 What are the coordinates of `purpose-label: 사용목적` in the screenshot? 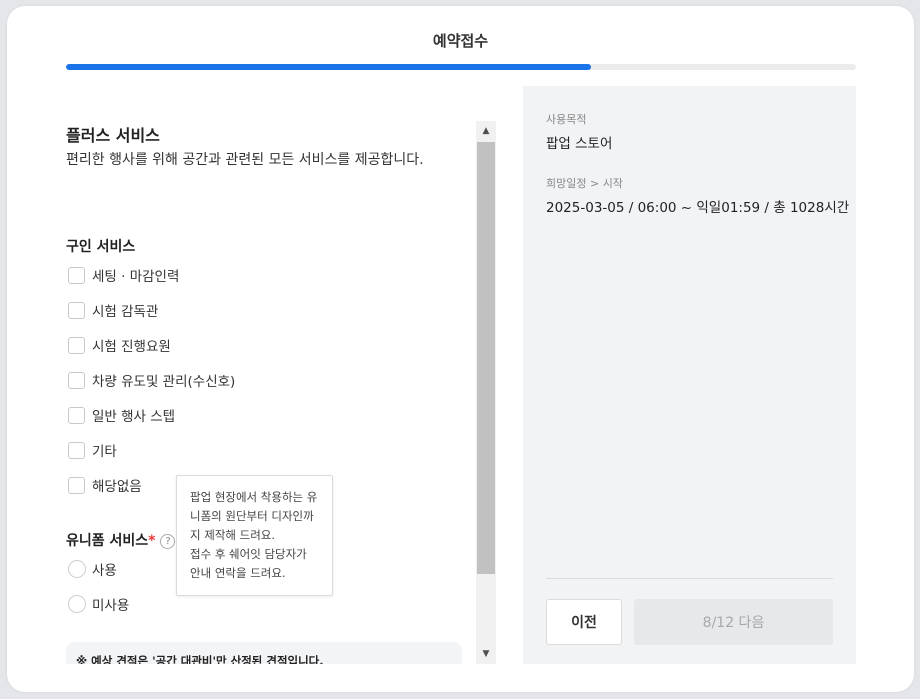 It's located at (566, 119).